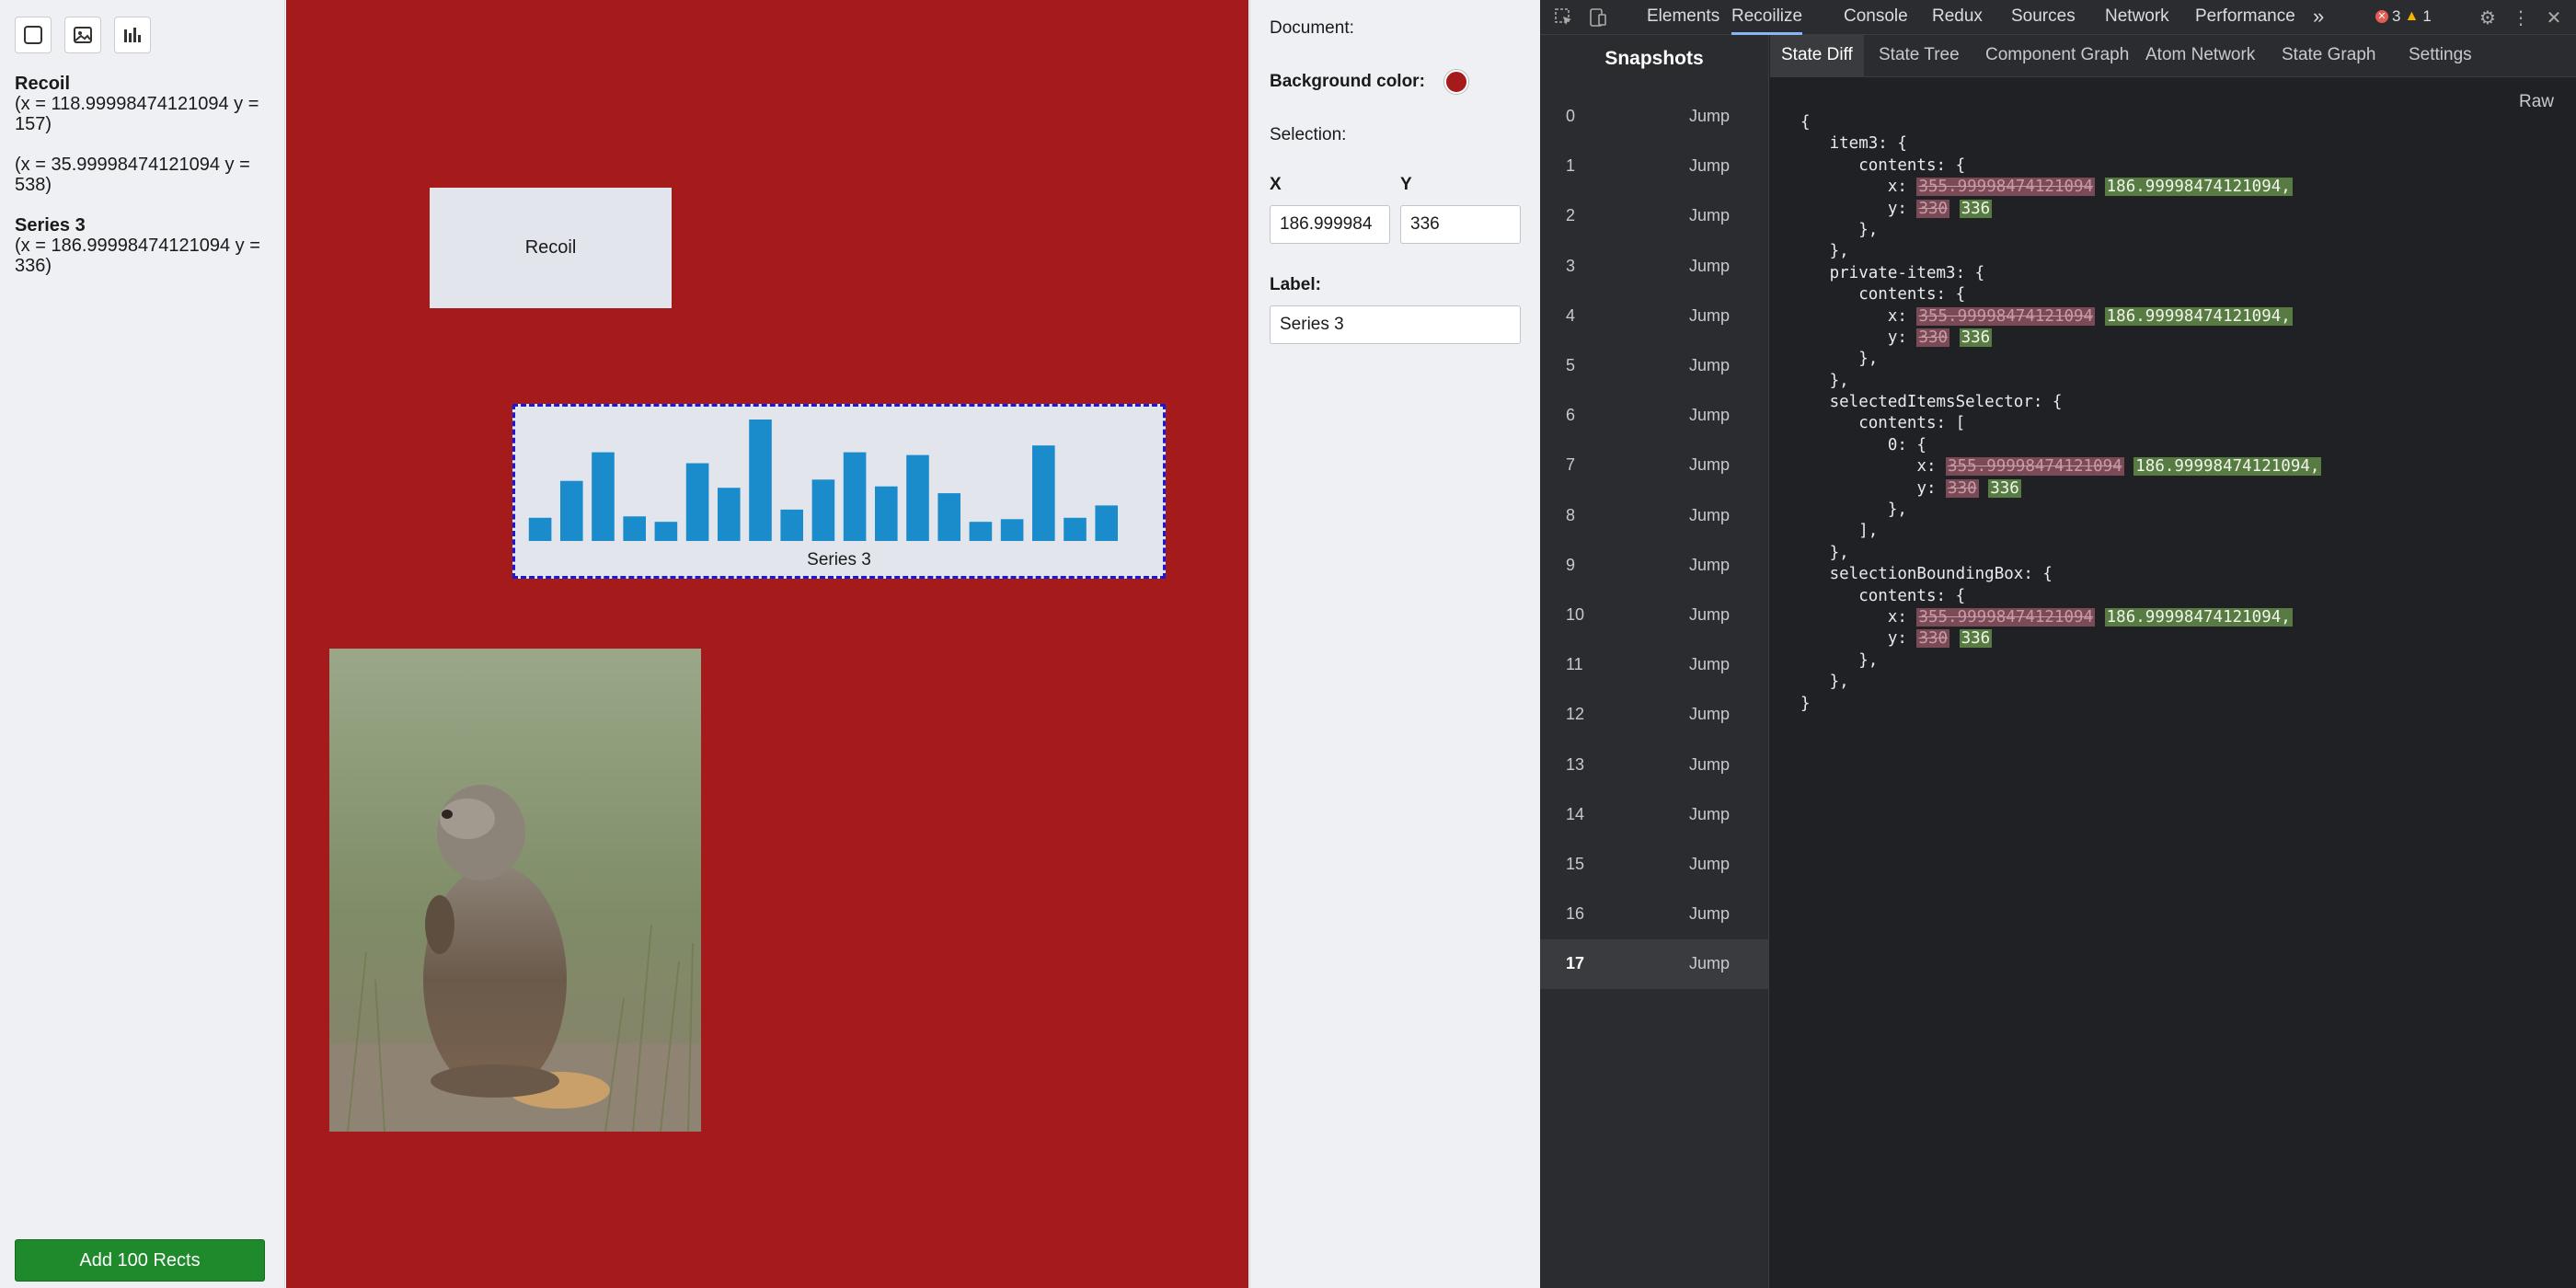 The width and height of the screenshot is (2576, 1288). Describe the element at coordinates (1654, 267) in the screenshot. I see `snapshot-row: 3 Jump` at that location.